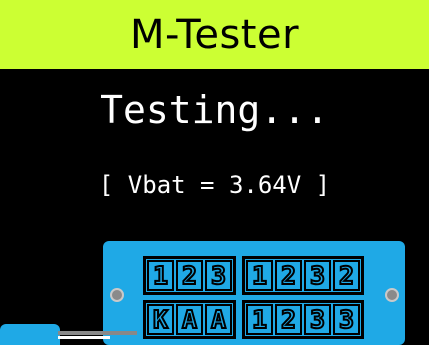  What do you see at coordinates (214, 185) in the screenshot?
I see `battery-voltage-readout: [ Vbat = 3.64V ]` at bounding box center [214, 185].